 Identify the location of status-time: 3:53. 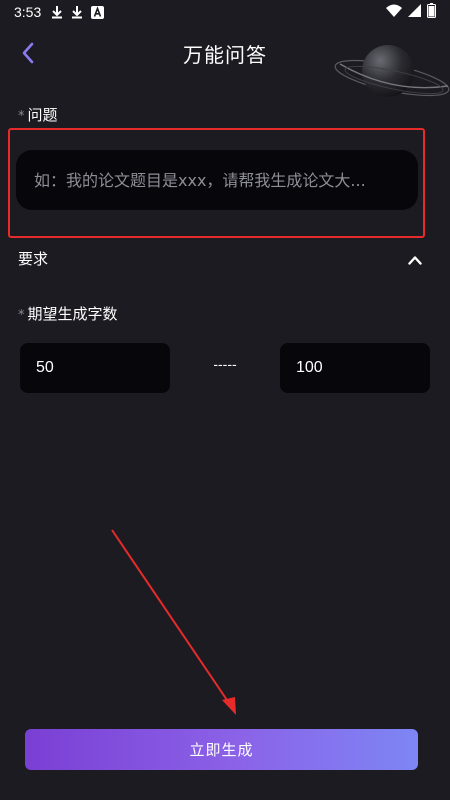
(28, 12).